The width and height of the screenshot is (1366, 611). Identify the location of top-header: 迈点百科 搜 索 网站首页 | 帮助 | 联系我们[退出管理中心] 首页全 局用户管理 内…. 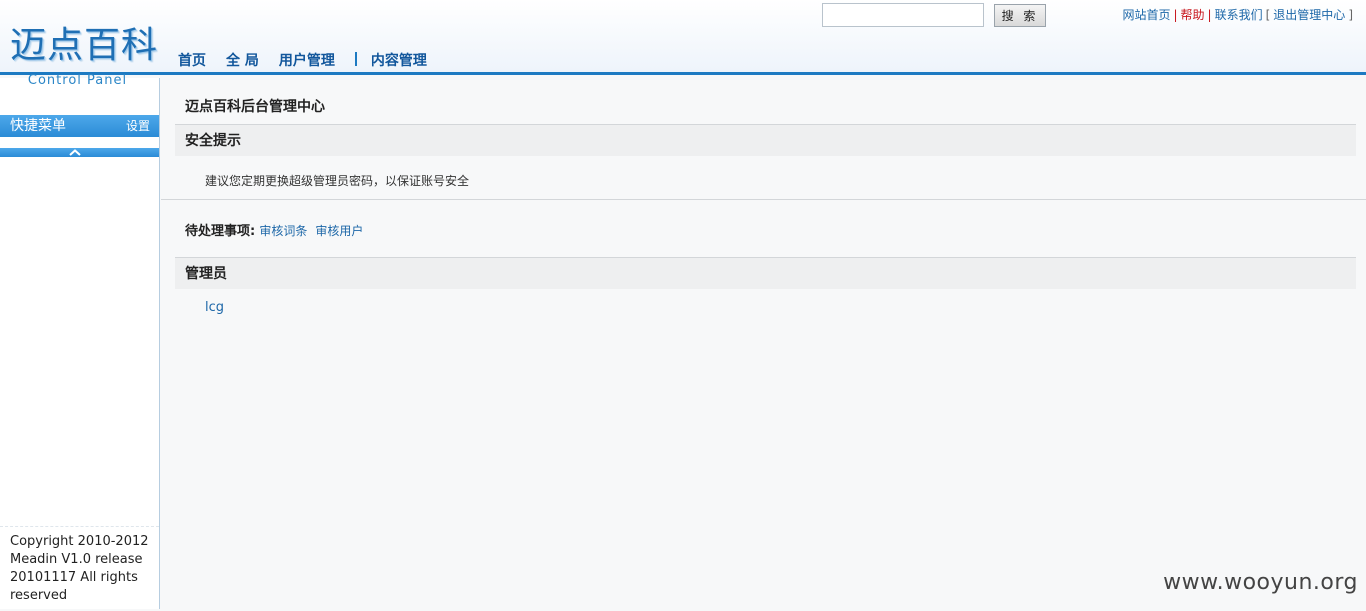
(683, 37).